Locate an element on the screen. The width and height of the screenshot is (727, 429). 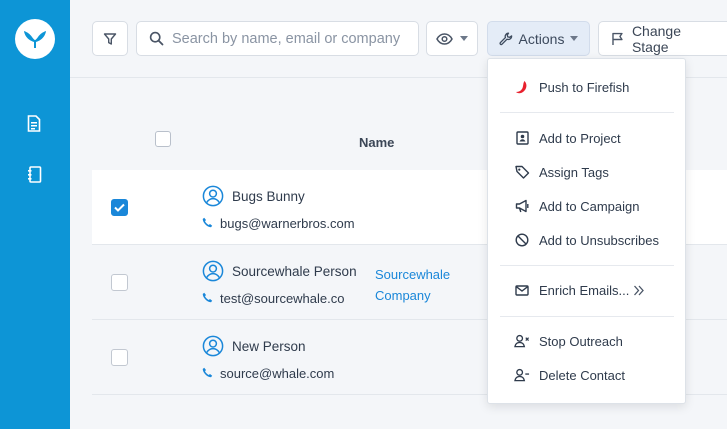
menu-item-label: Add to Project is located at coordinates (580, 138).